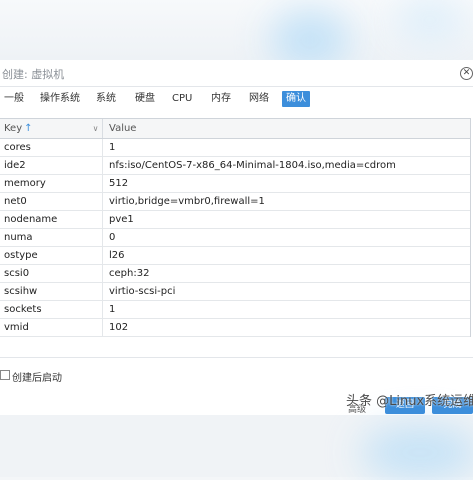 This screenshot has height=480, width=473. I want to click on row-key: scsihw, so click(21, 291).